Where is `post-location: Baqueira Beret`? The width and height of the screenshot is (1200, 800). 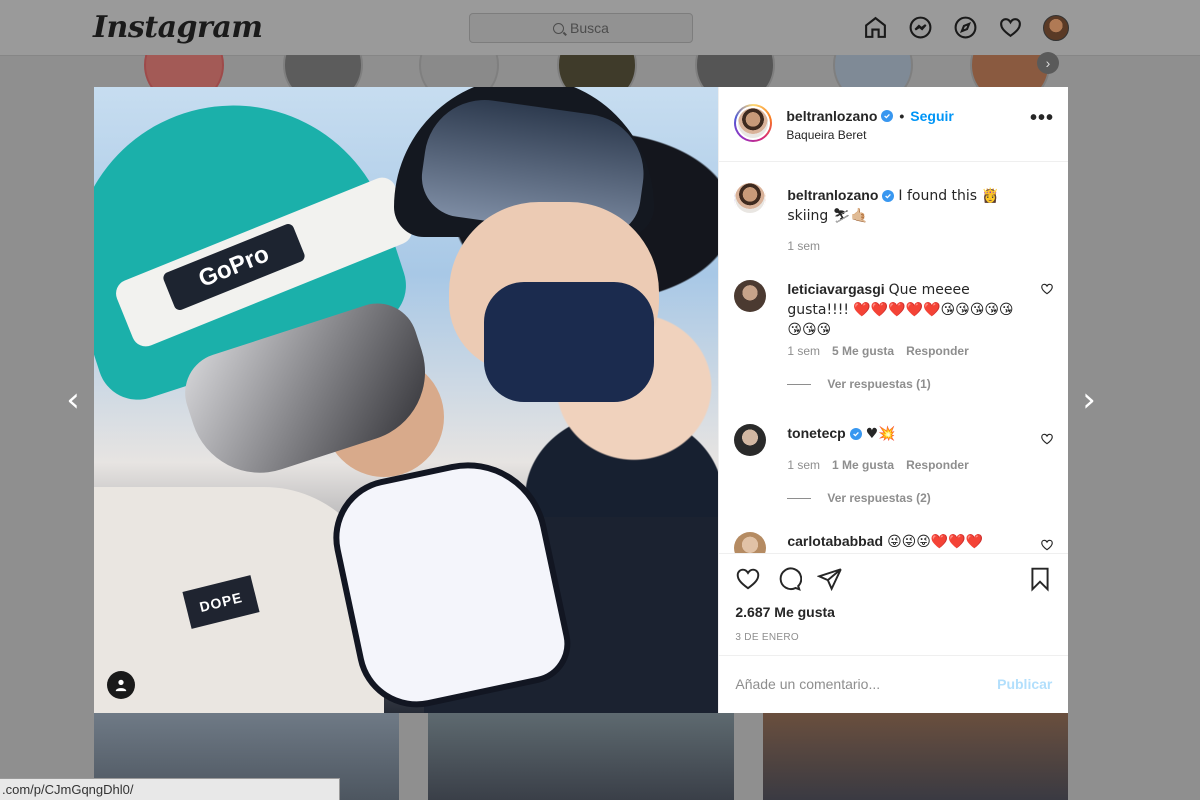 post-location: Baqueira Beret is located at coordinates (826, 135).